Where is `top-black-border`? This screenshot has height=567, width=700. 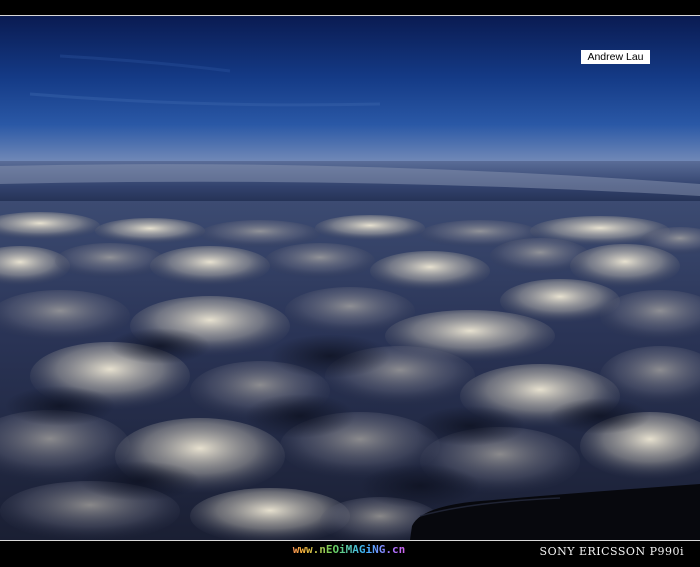
top-black-border is located at coordinates (350, 7).